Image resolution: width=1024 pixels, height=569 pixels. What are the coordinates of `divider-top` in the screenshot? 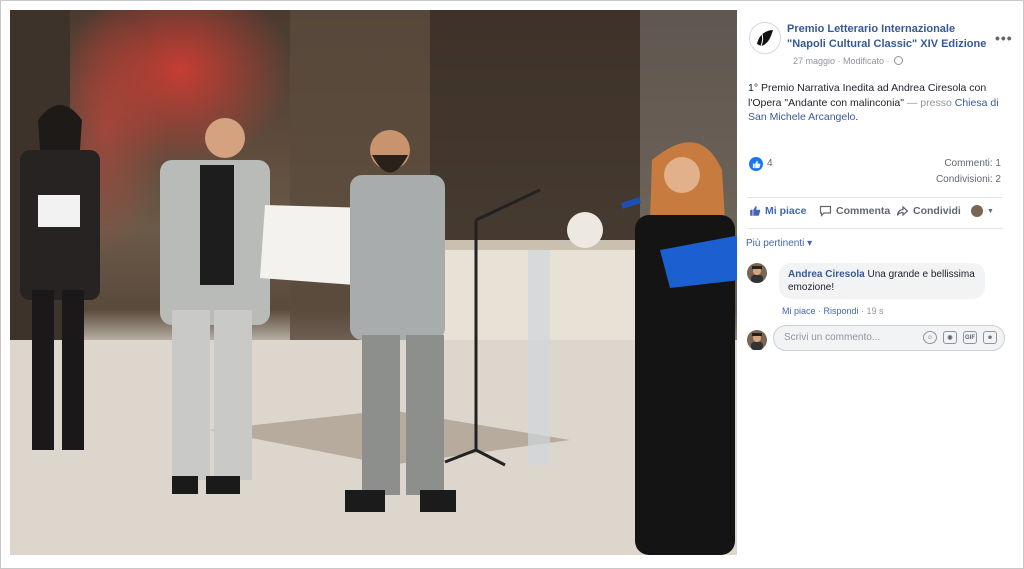 It's located at (875, 197).